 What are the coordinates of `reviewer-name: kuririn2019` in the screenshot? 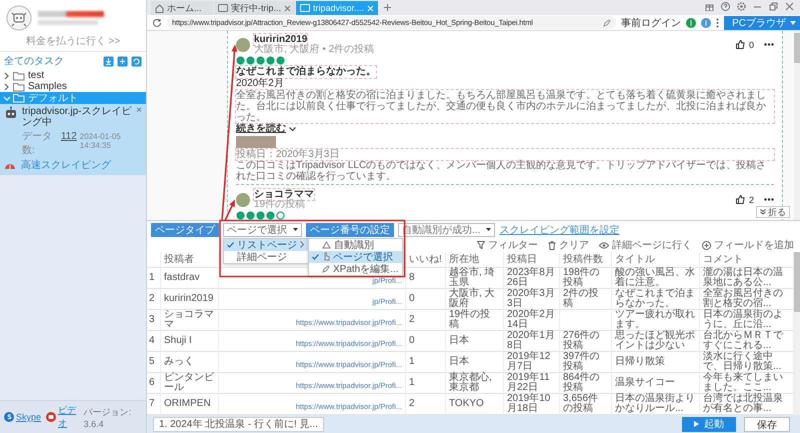 It's located at (281, 39).